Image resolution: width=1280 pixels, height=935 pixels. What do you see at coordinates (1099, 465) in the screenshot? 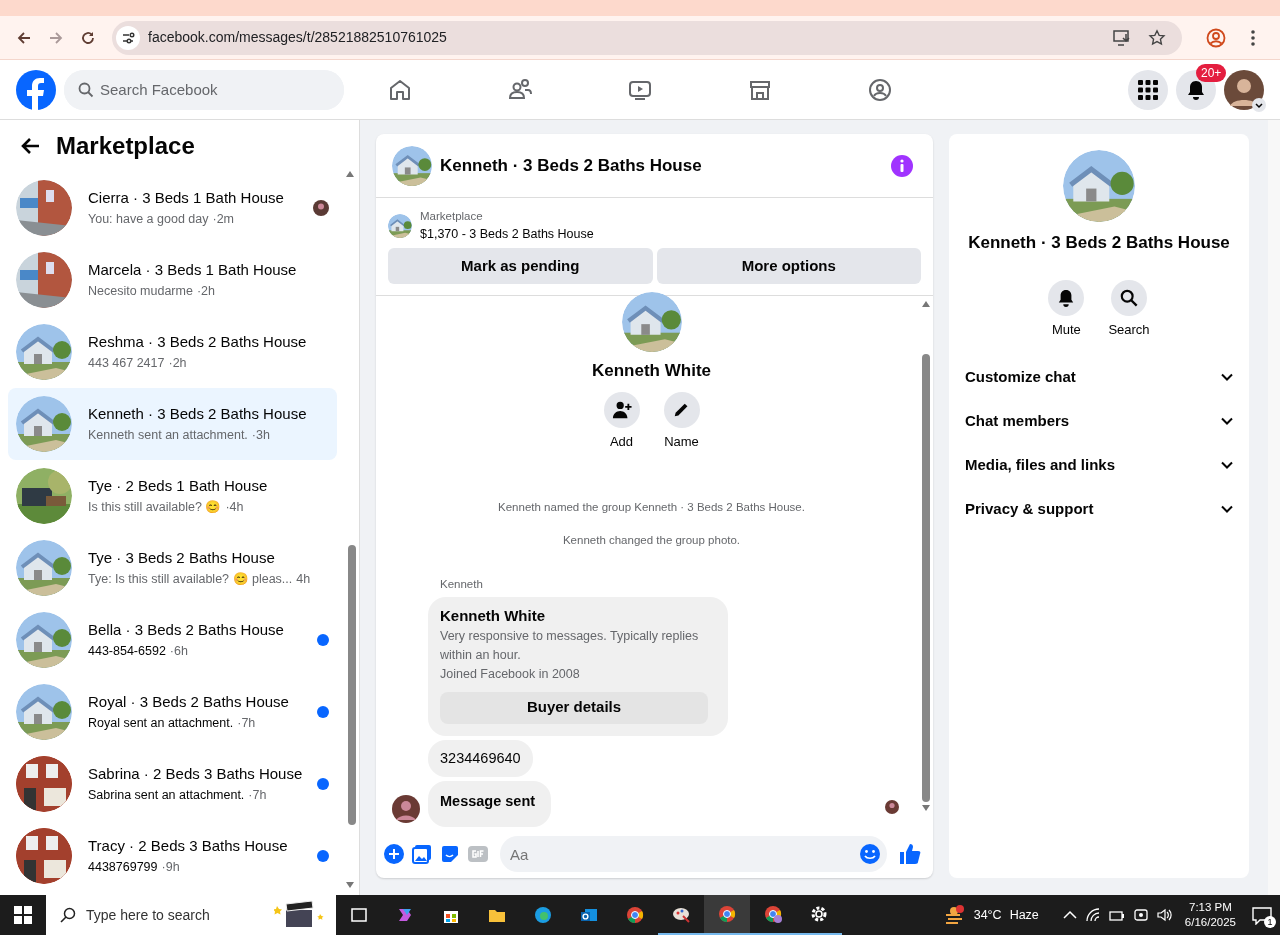
I see `section-toggle: Media, files and links` at bounding box center [1099, 465].